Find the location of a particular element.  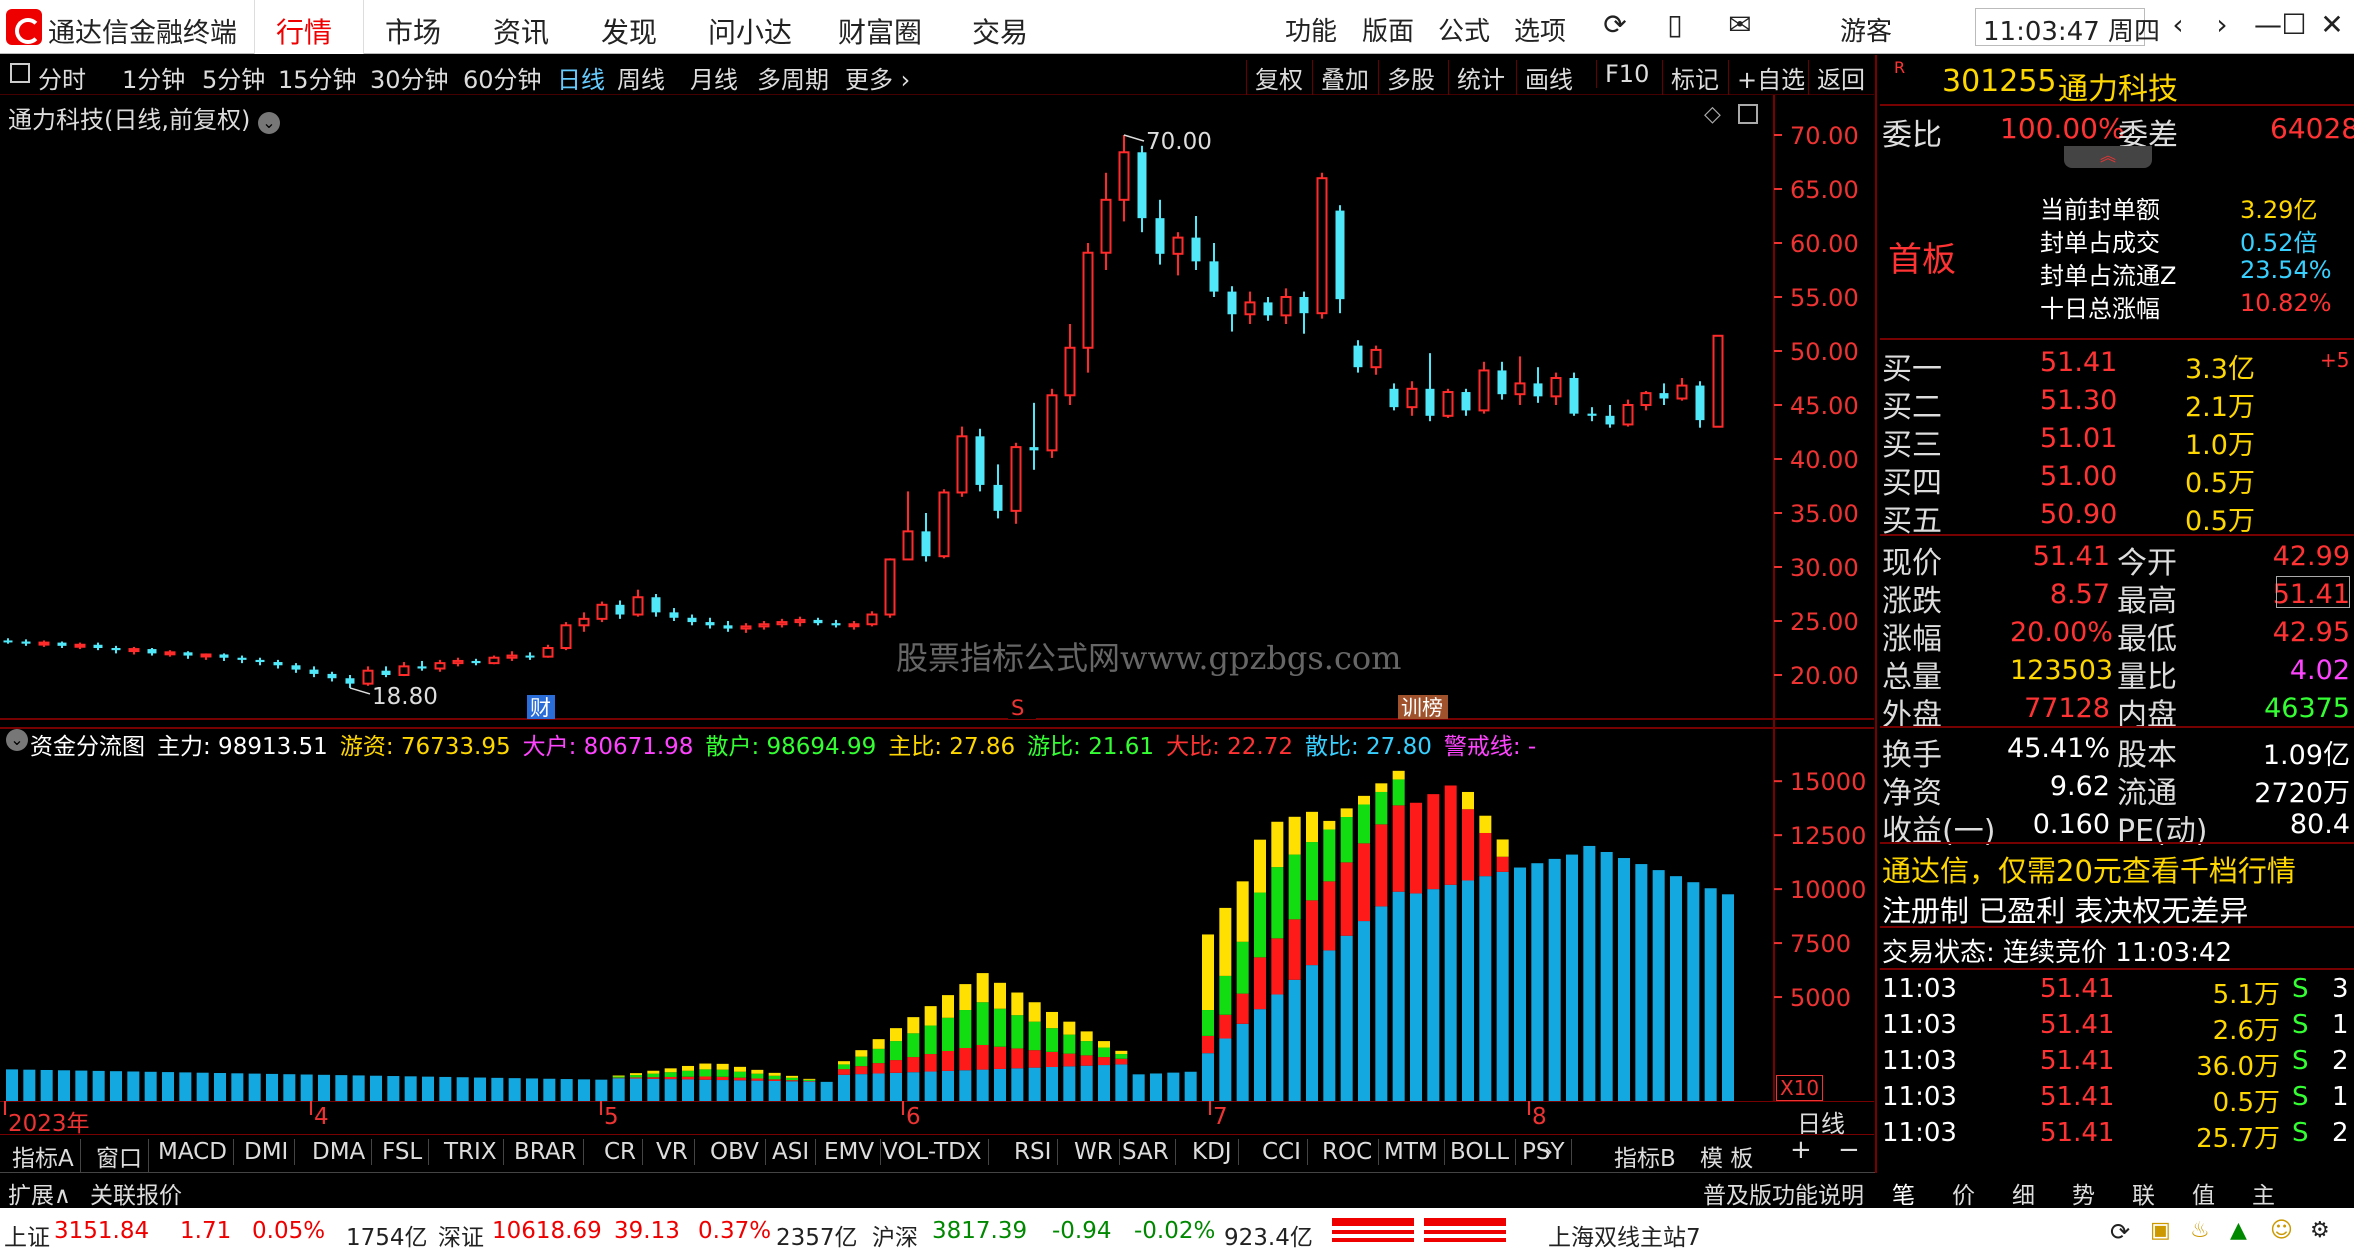

bulb-icon: ♨ is located at coordinates (2200, 1230).